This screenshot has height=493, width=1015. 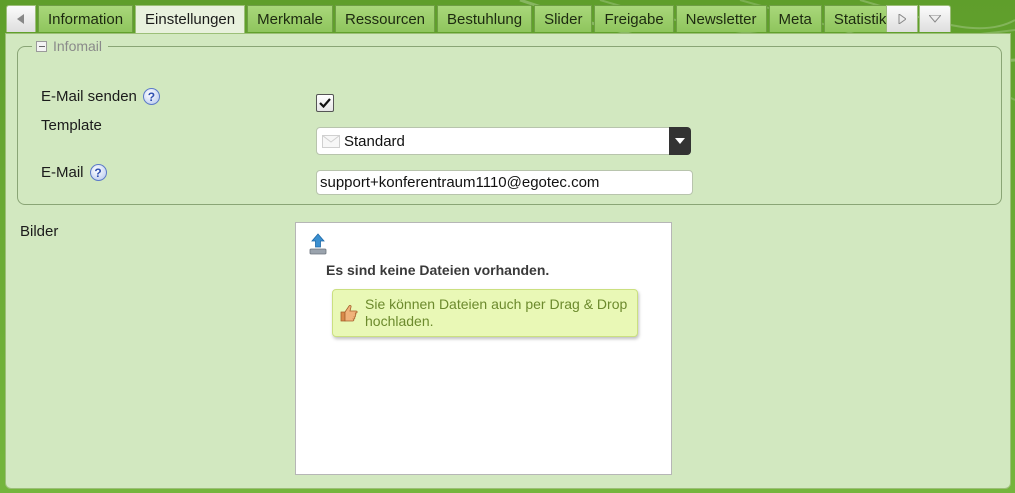 What do you see at coordinates (504, 182) in the screenshot?
I see `email-input` at bounding box center [504, 182].